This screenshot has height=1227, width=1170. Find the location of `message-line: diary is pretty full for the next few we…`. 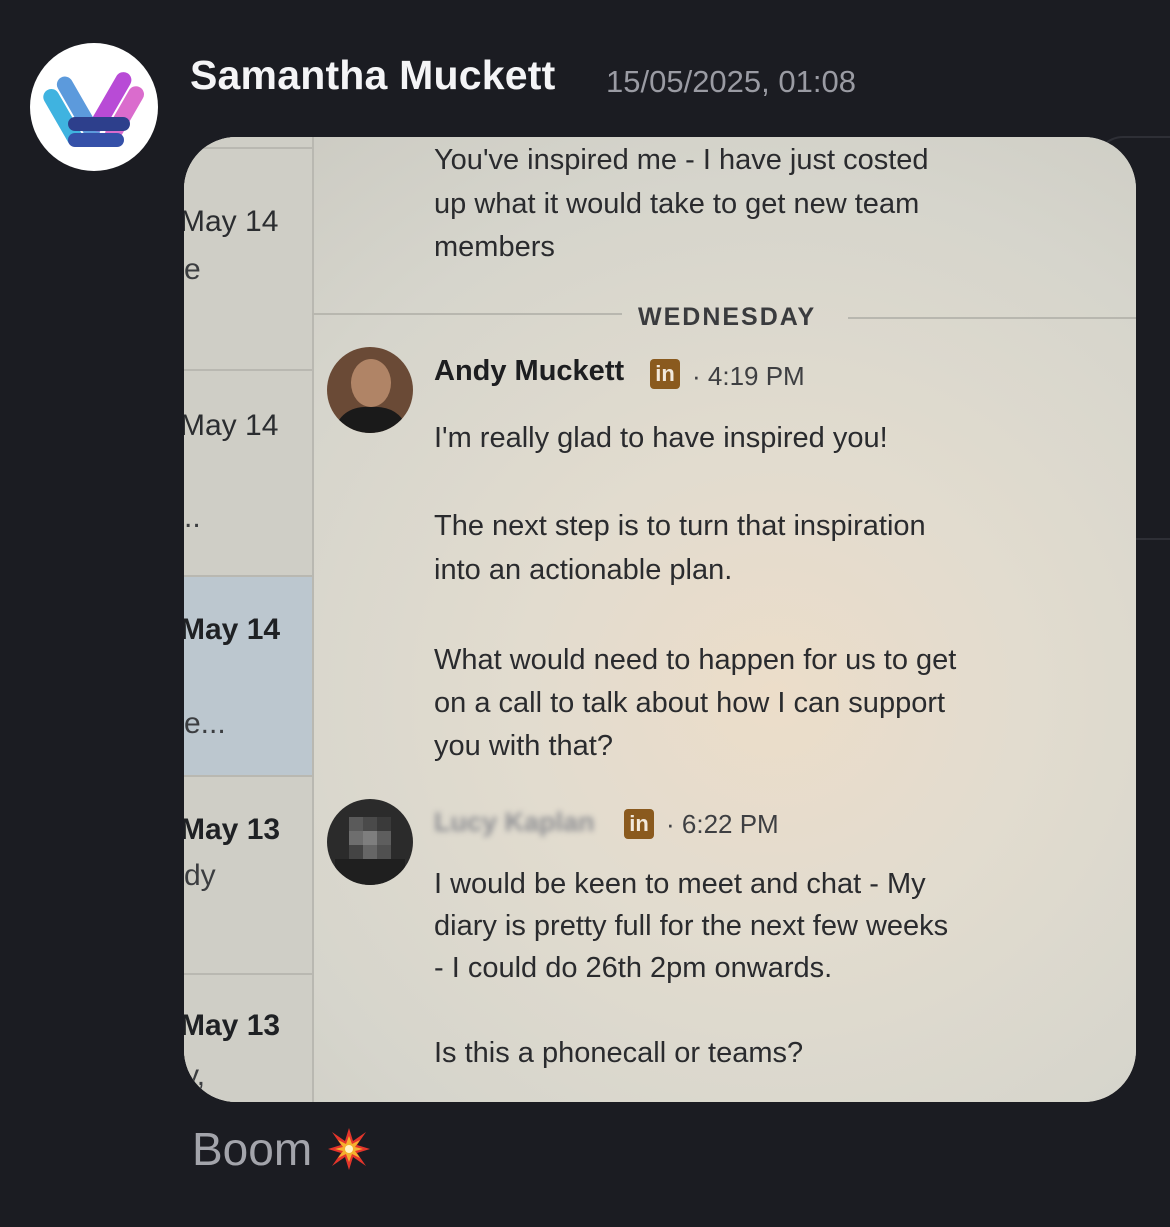

message-line: diary is pretty full for the next few we… is located at coordinates (691, 926).